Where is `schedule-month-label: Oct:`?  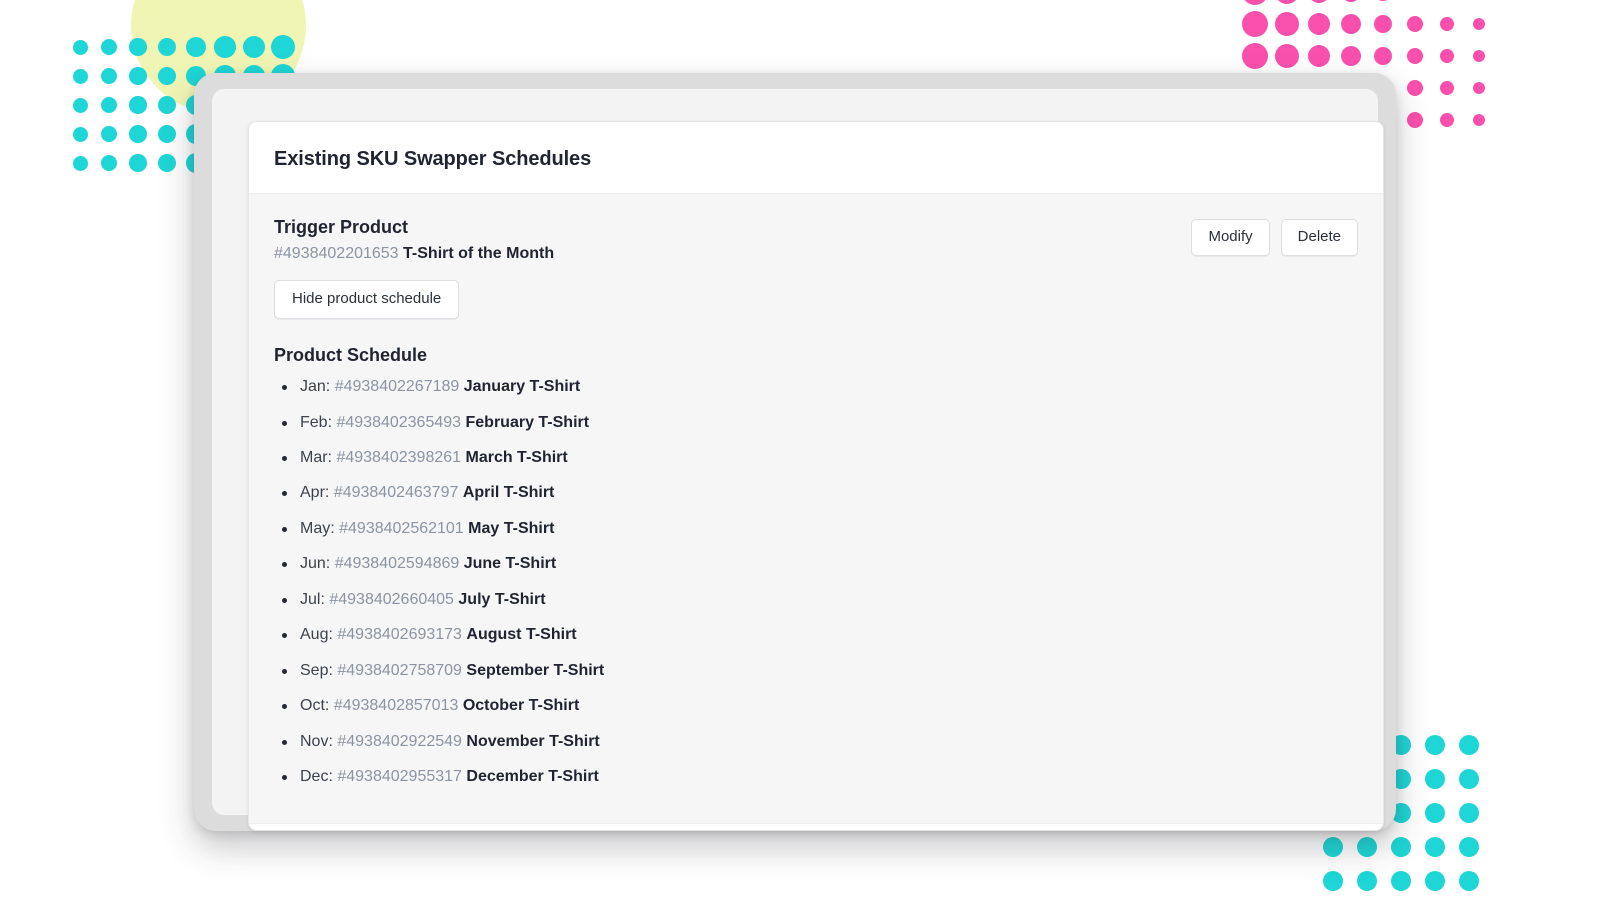
schedule-month-label: Oct: is located at coordinates (315, 706).